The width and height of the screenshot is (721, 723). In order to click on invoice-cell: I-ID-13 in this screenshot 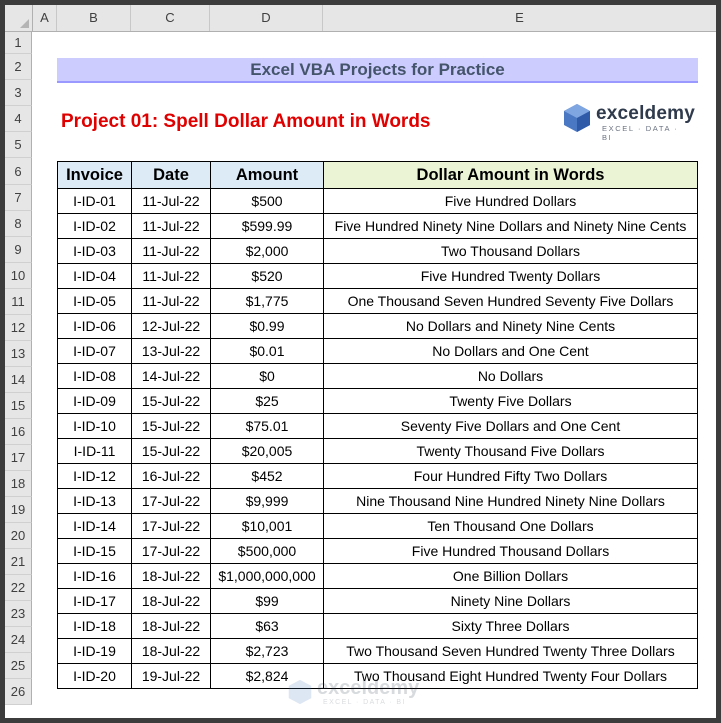, I will do `click(94, 501)`.